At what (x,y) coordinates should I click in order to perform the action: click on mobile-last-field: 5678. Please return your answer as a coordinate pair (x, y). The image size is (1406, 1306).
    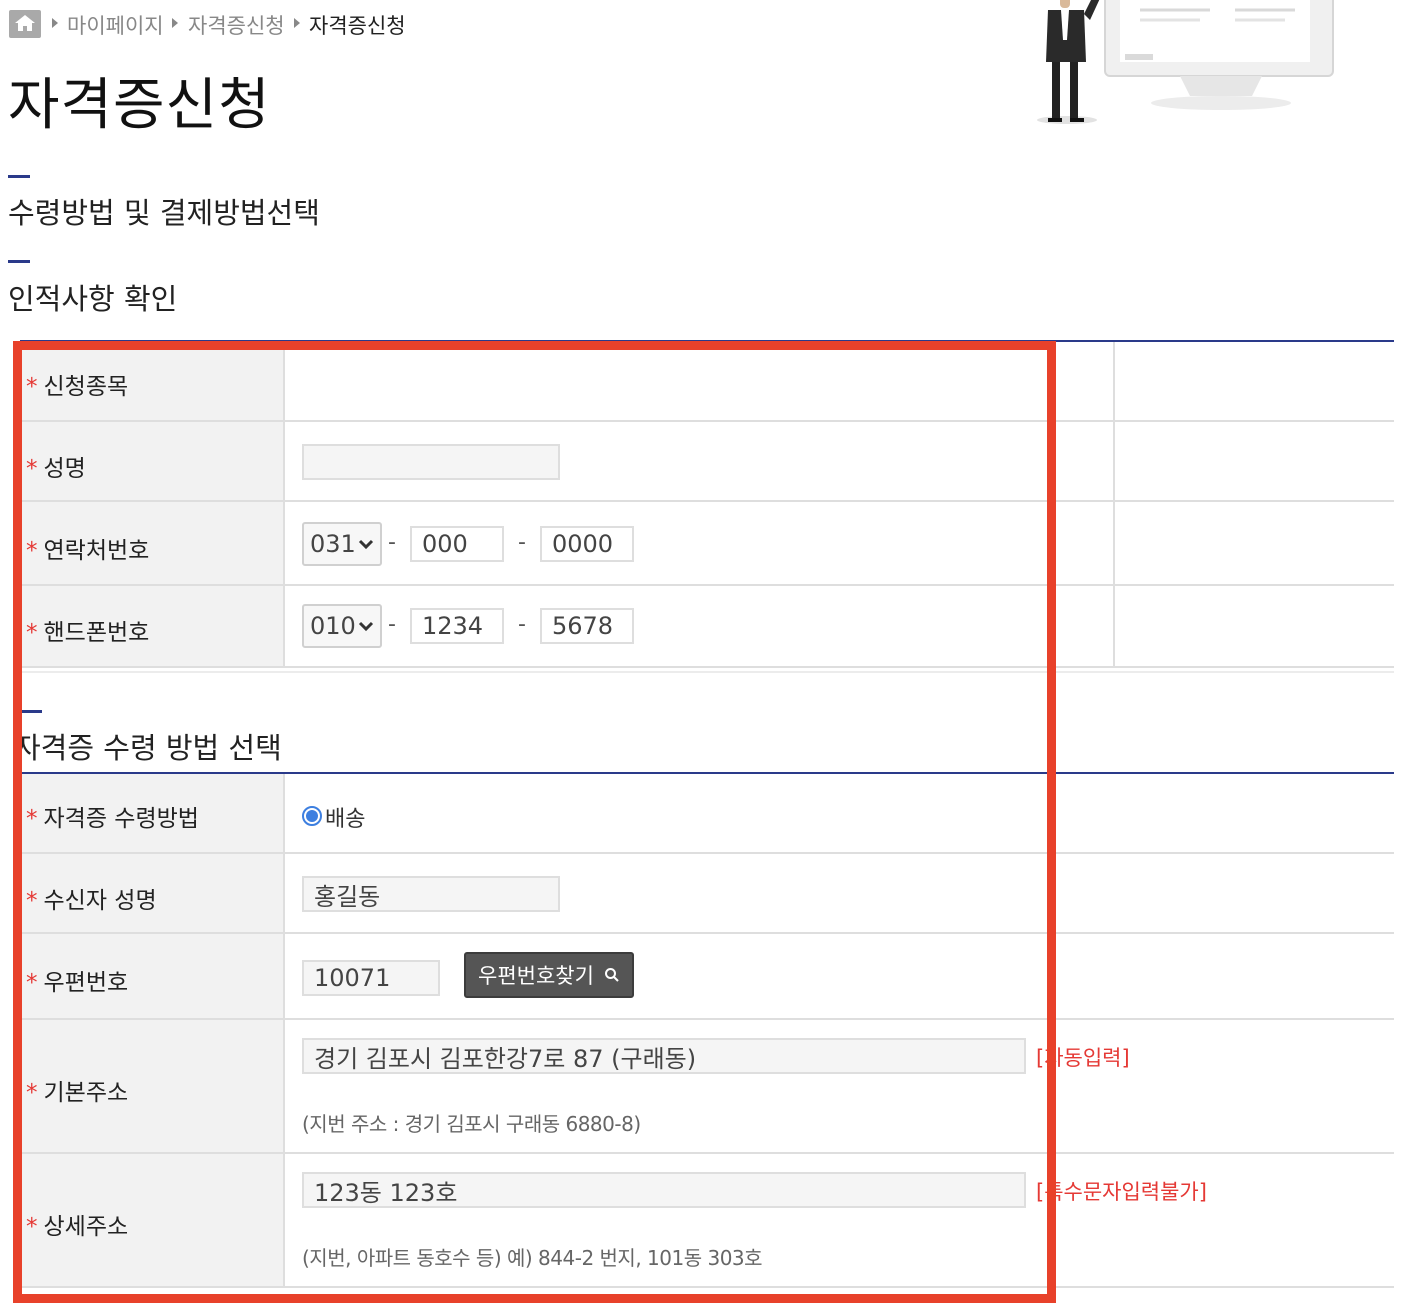
    Looking at the image, I should click on (587, 626).